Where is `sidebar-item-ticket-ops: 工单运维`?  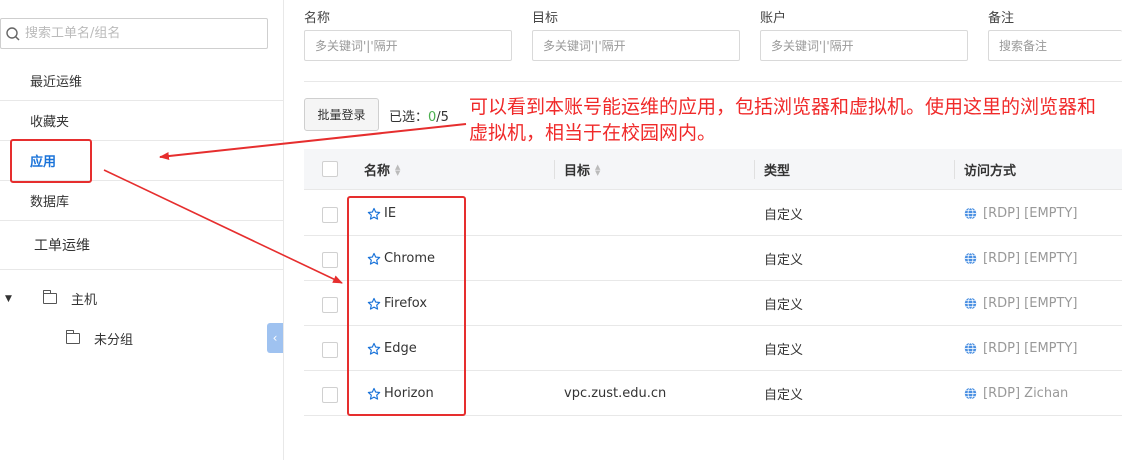 sidebar-item-ticket-ops: 工单运维 is located at coordinates (142, 245).